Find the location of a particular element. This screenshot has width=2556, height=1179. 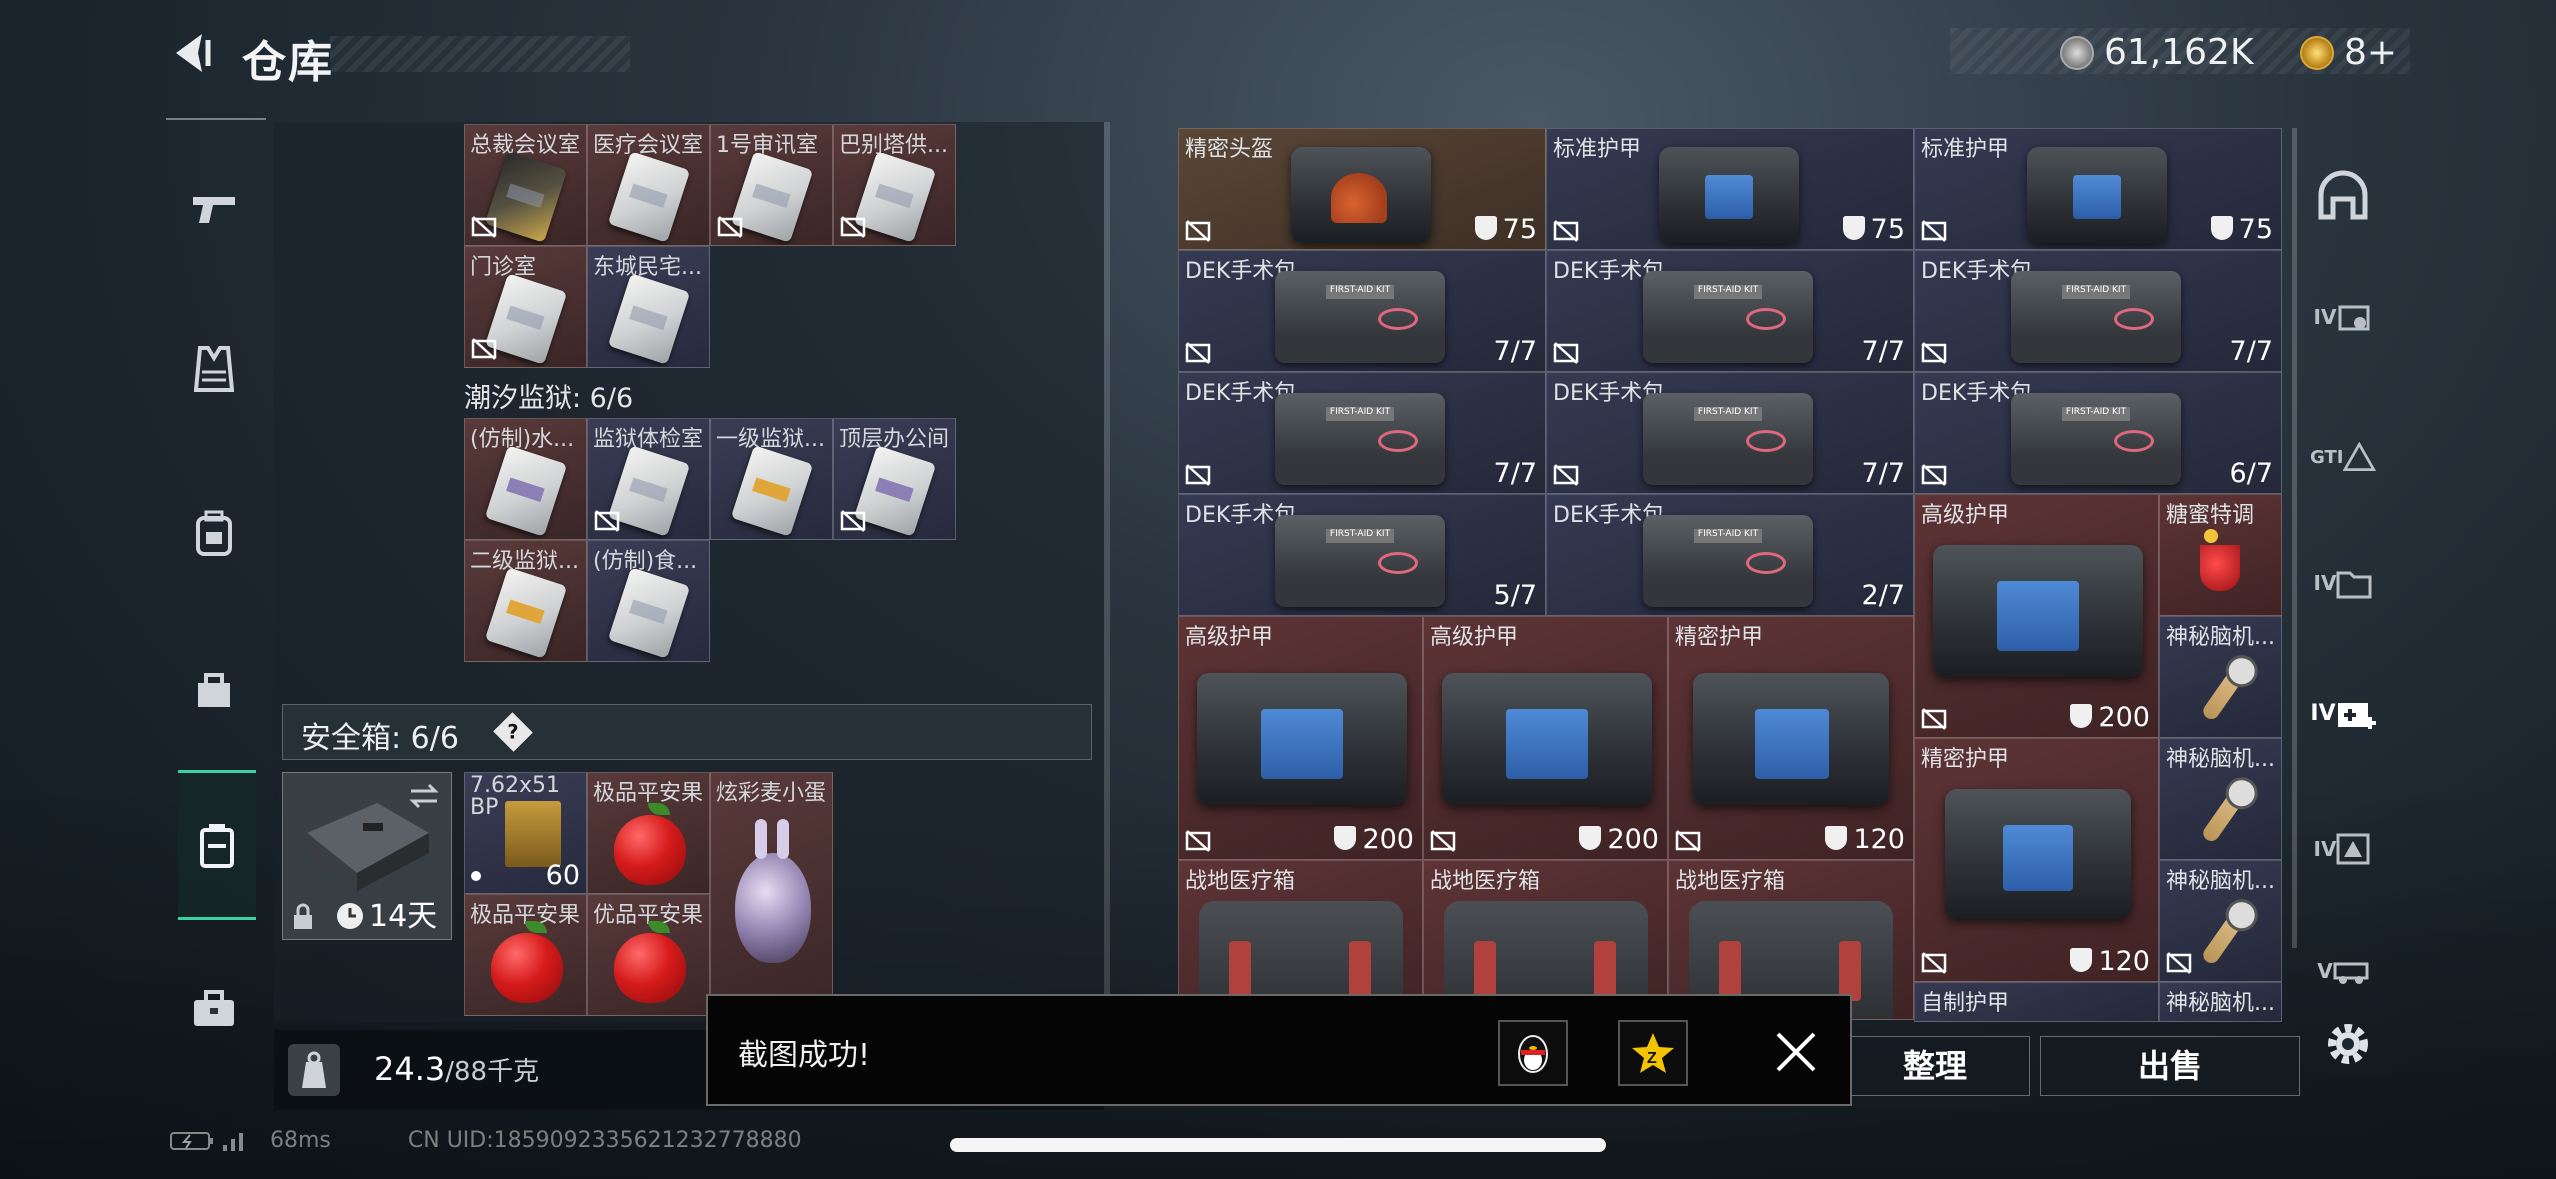

helmet-item: 精密头盔 75 is located at coordinates (1362, 189).